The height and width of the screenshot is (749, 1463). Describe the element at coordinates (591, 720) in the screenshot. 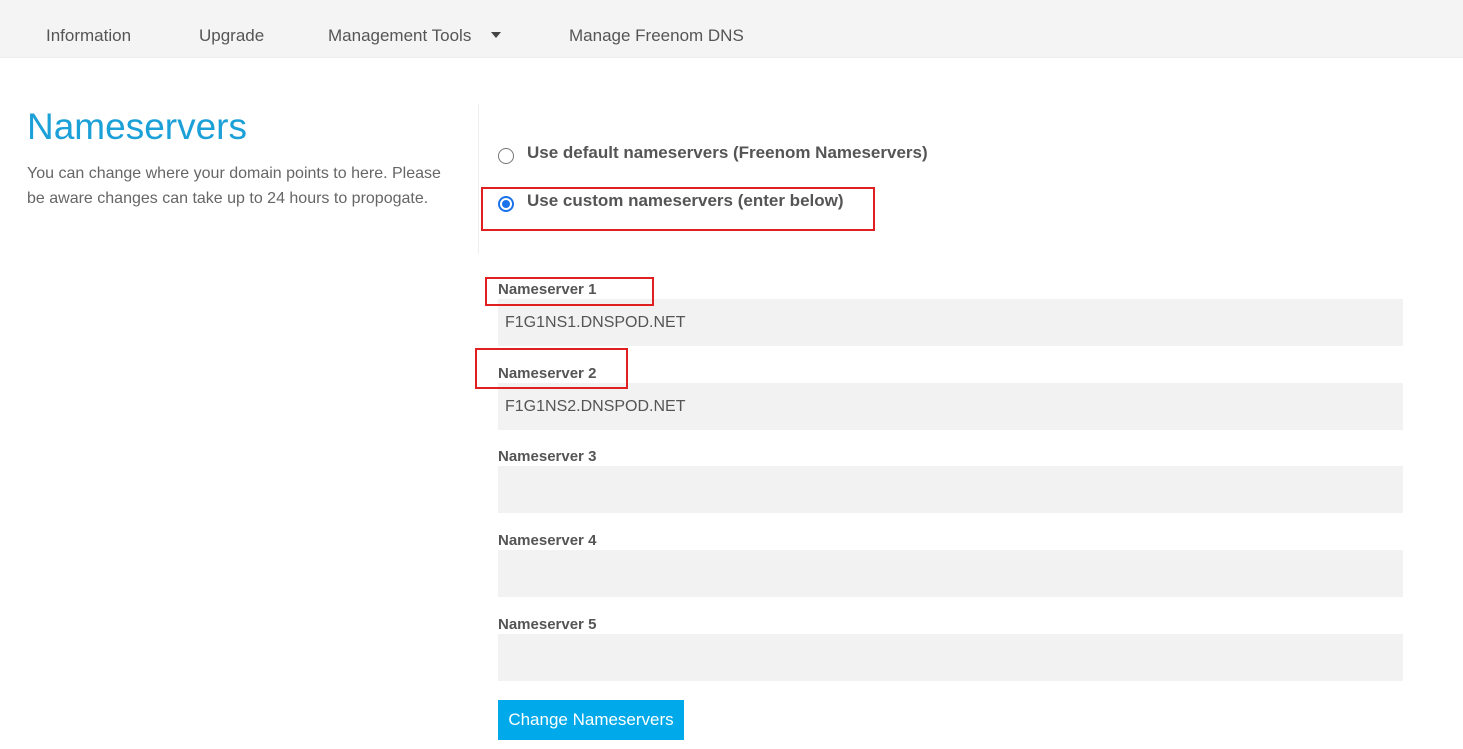

I see `change-nameservers-button: Change Nameservers` at that location.